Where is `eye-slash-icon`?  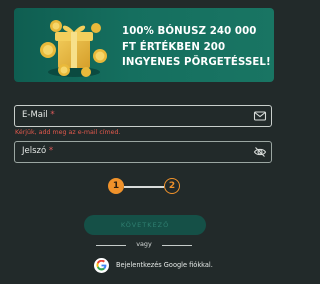
eye-slash-icon is located at coordinates (260, 152).